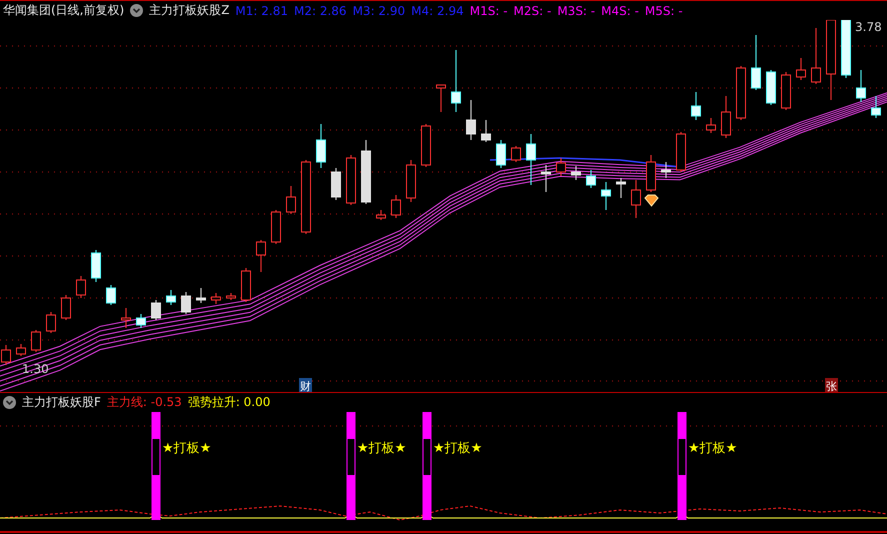  What do you see at coordinates (261, 11) in the screenshot?
I see `indicator-readout: M1: 2.81` at bounding box center [261, 11].